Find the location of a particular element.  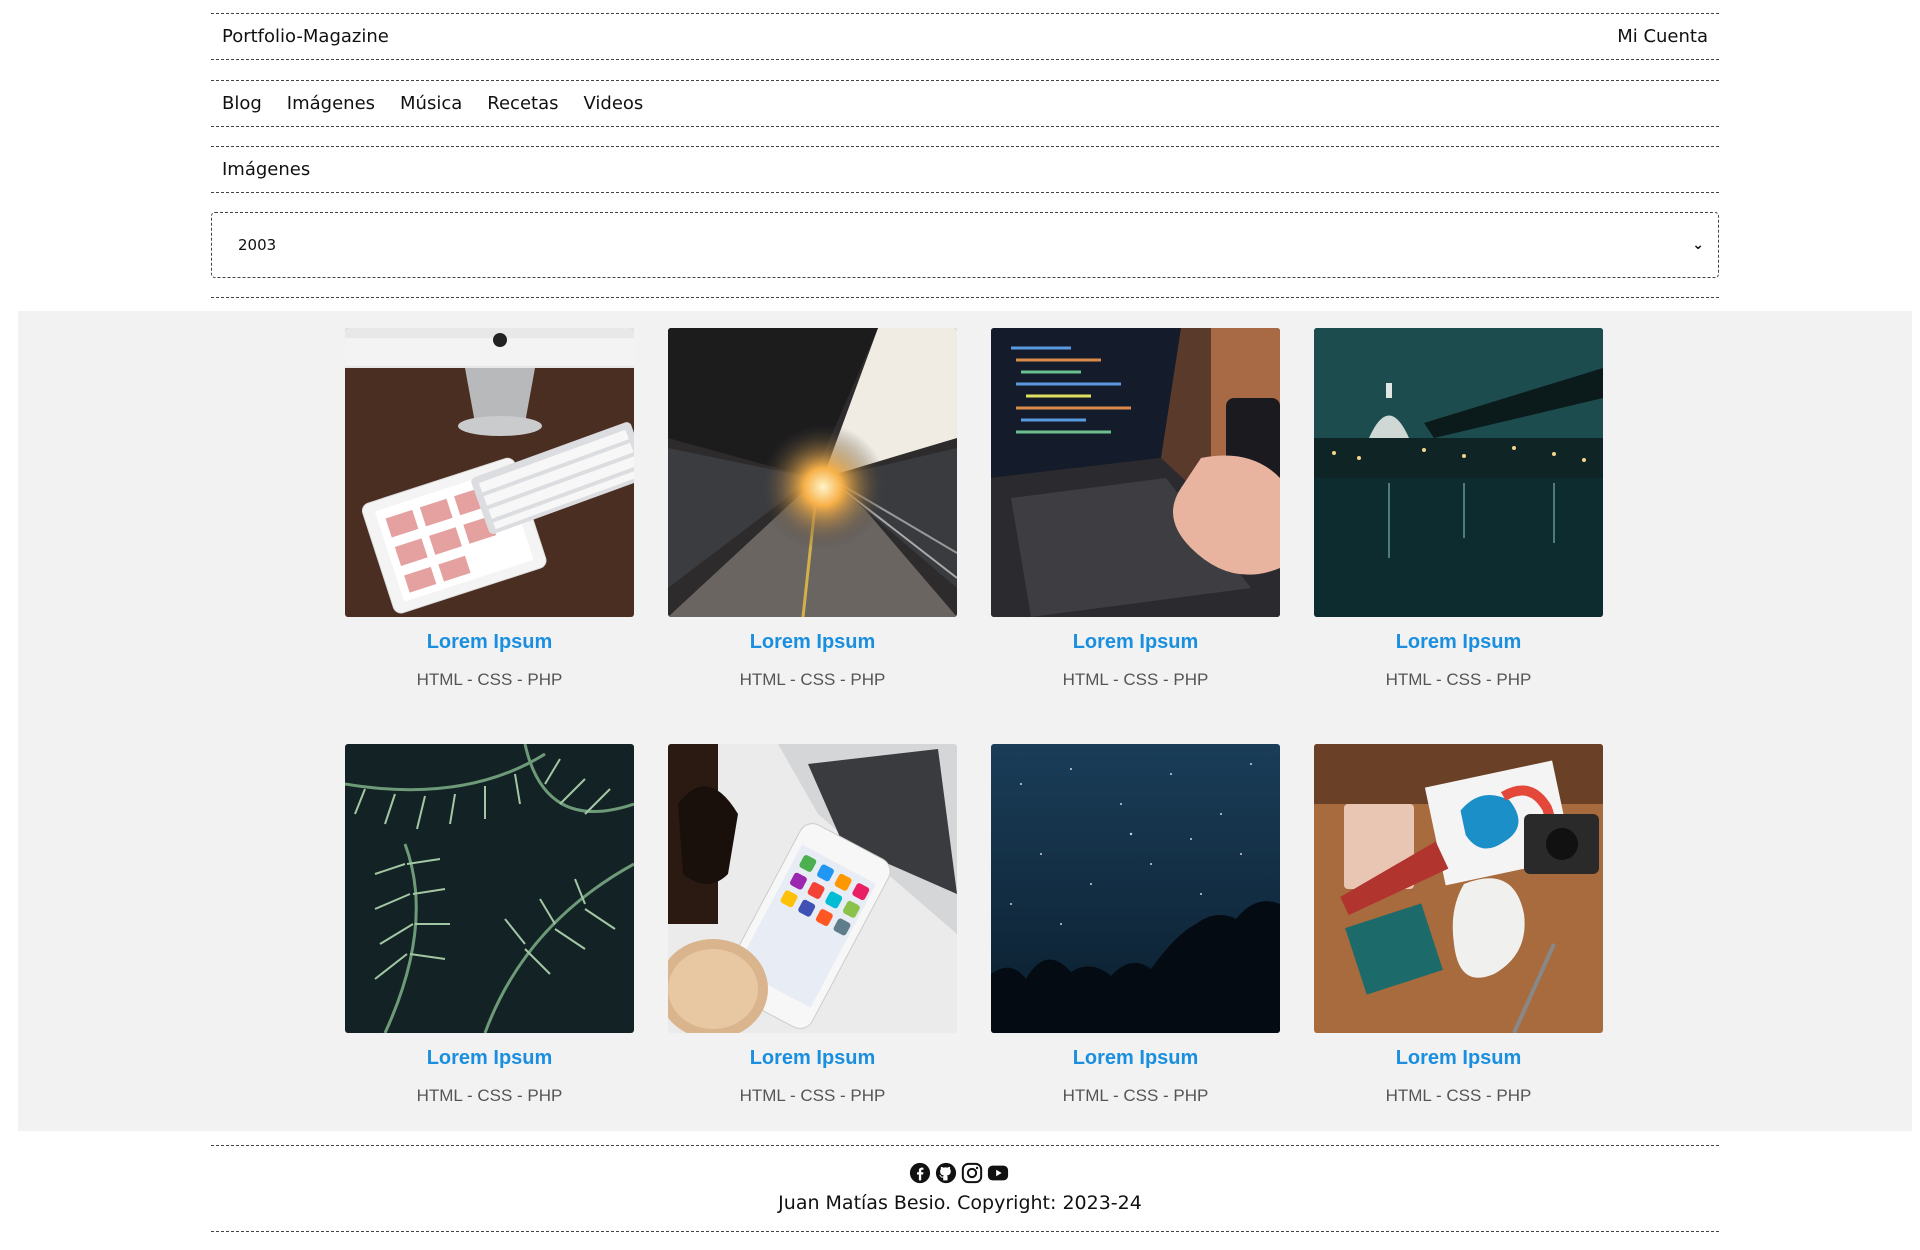

year-select: 2003 ⌄ is located at coordinates (965, 245).